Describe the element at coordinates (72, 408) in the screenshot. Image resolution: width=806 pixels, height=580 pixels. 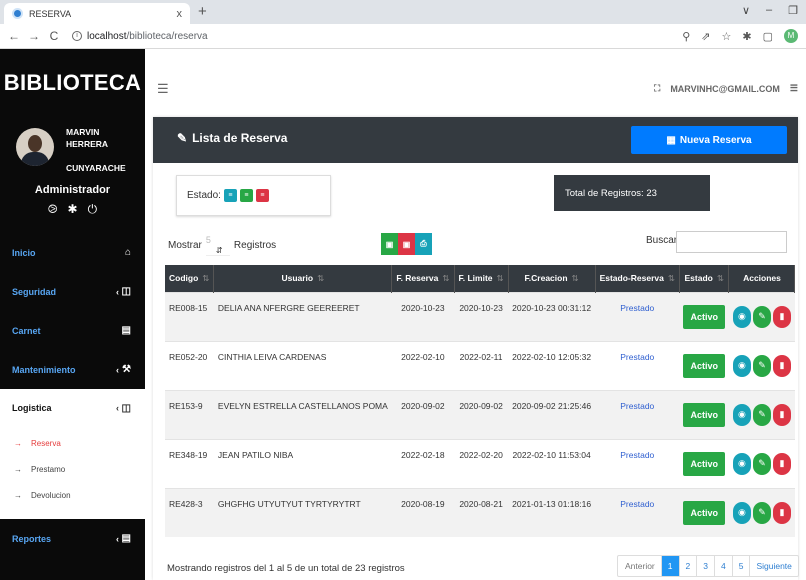
I see `sidebar-item-logistica: Logistica ‹ ◫` at that location.